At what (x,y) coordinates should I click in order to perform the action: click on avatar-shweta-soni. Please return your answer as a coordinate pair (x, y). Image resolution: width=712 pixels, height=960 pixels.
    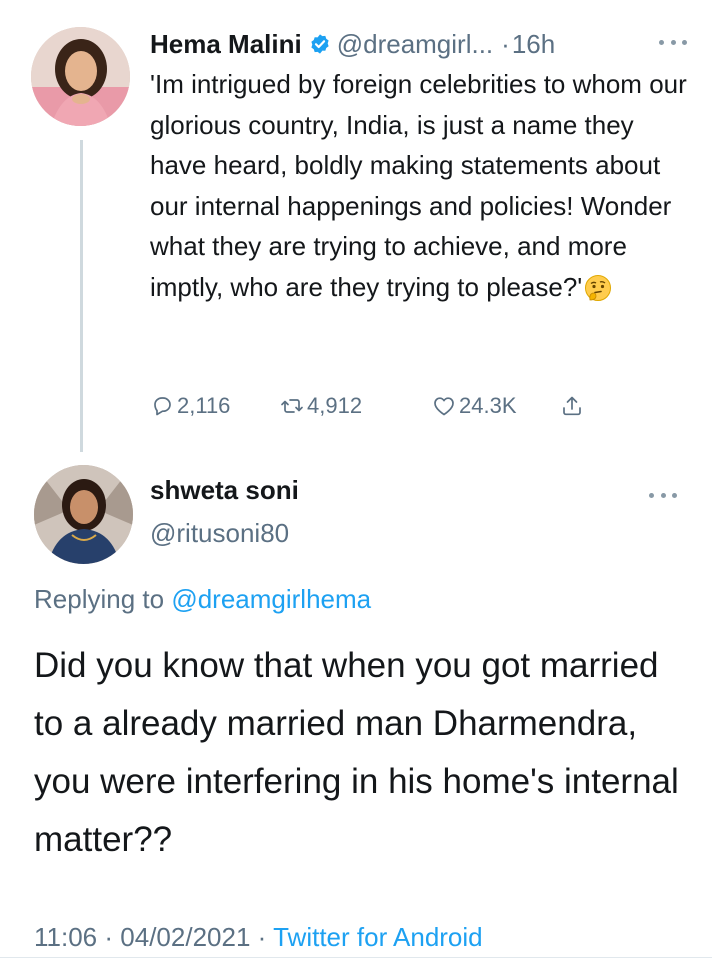
    Looking at the image, I should click on (83, 514).